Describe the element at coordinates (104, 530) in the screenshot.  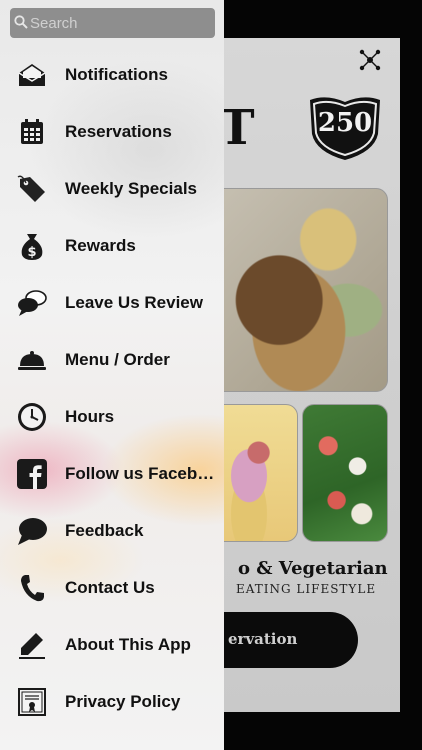
I see `menu-item-label: Feedback` at that location.